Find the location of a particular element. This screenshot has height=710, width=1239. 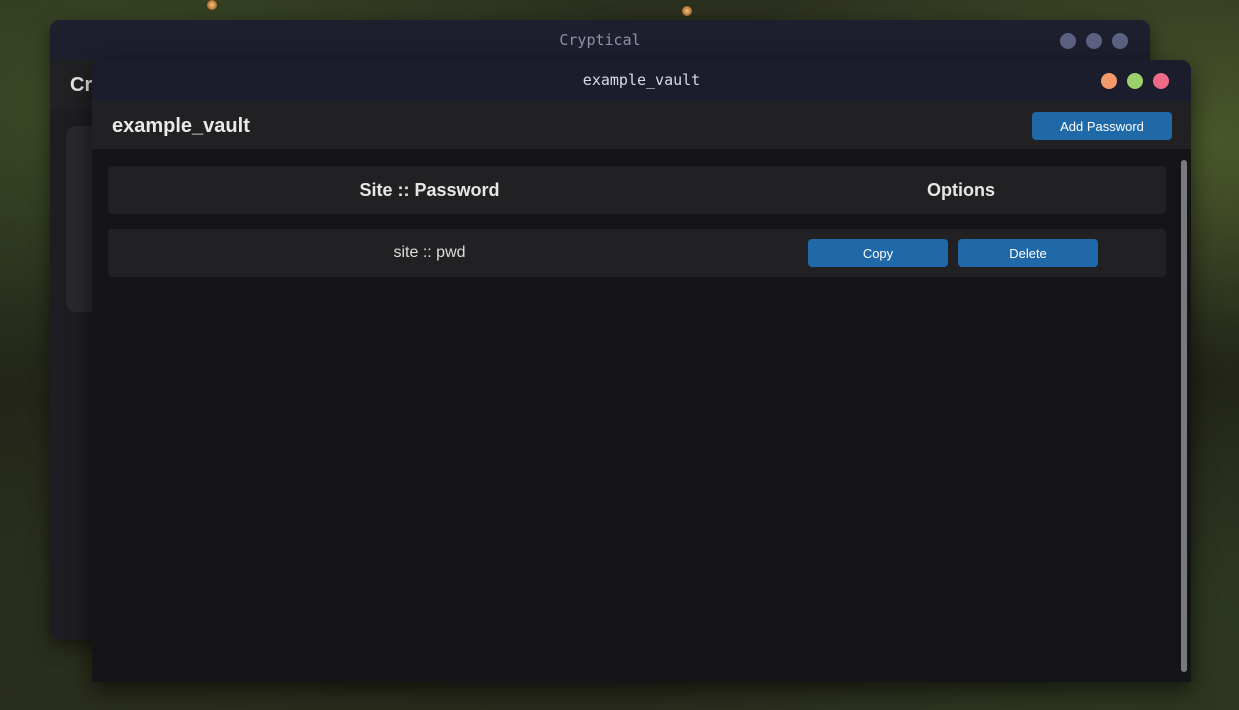

vertical-scrollbar is located at coordinates (1184, 416).